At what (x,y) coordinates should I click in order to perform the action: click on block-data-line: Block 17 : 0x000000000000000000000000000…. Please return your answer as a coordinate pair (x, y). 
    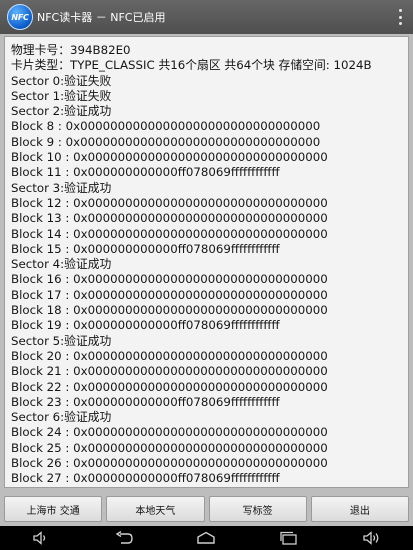
    Looking at the image, I should click on (169, 294).